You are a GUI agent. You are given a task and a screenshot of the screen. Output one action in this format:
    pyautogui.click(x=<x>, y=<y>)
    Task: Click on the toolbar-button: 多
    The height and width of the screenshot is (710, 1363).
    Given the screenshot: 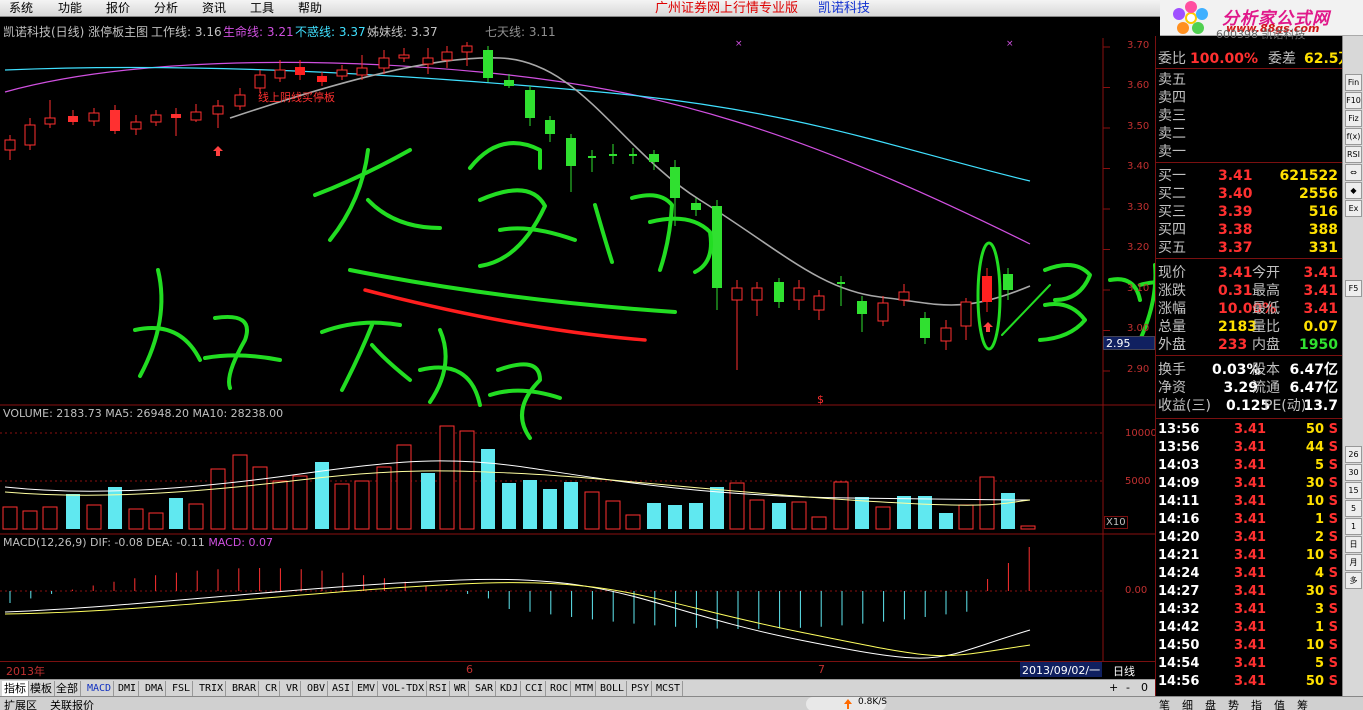 What is the action you would take?
    pyautogui.click(x=1353, y=580)
    